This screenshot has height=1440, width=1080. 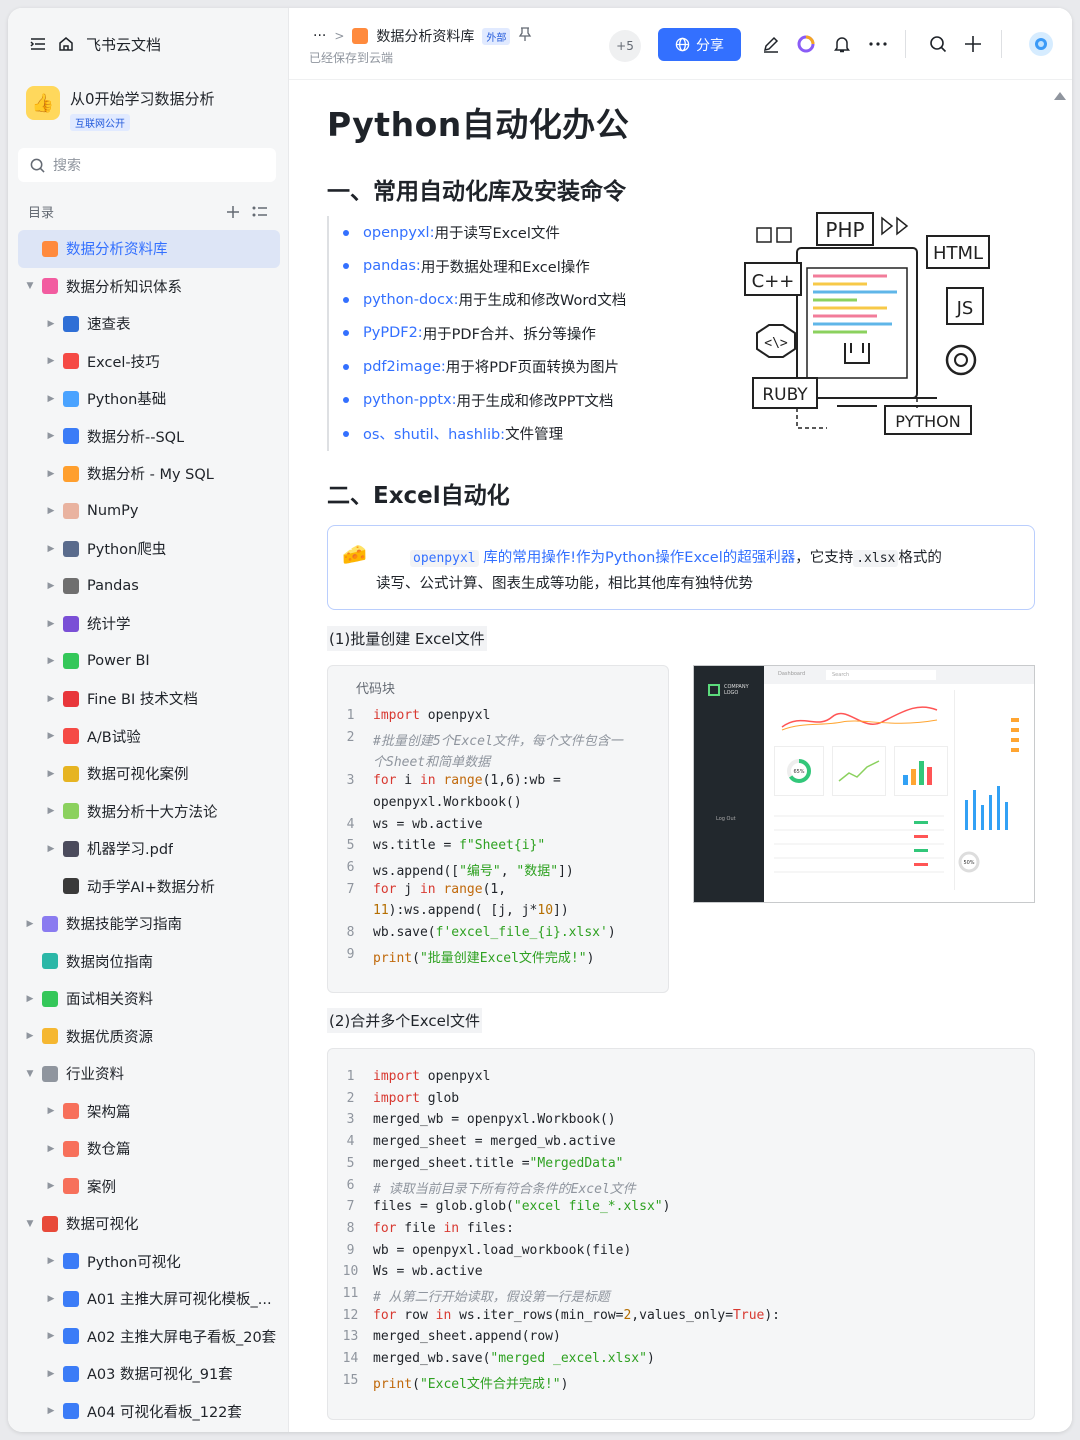 What do you see at coordinates (149, 1262) in the screenshot?
I see `sidebar-item: ▶ Python可视化` at bounding box center [149, 1262].